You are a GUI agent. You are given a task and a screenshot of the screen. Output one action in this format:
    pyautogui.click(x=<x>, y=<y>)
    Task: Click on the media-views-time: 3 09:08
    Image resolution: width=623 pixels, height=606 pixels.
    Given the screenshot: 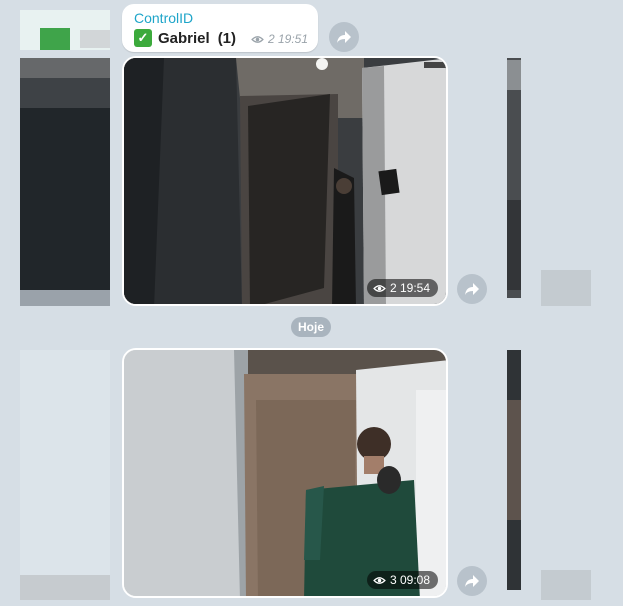 What is the action you would take?
    pyautogui.click(x=402, y=580)
    